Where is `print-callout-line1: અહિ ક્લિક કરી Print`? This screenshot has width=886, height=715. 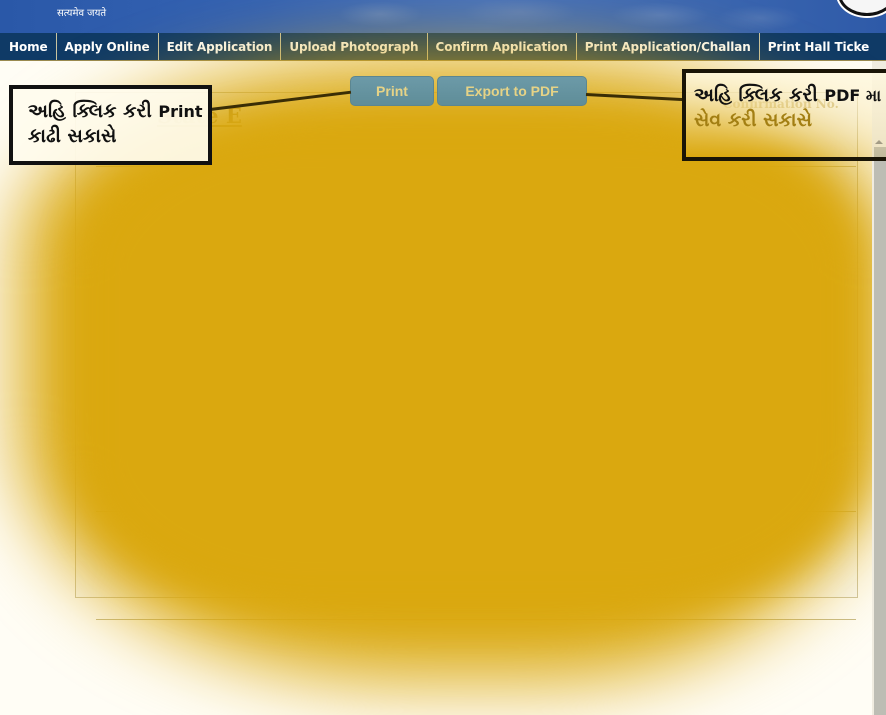 print-callout-line1: અહિ ક્લિક કરી Print is located at coordinates (115, 111).